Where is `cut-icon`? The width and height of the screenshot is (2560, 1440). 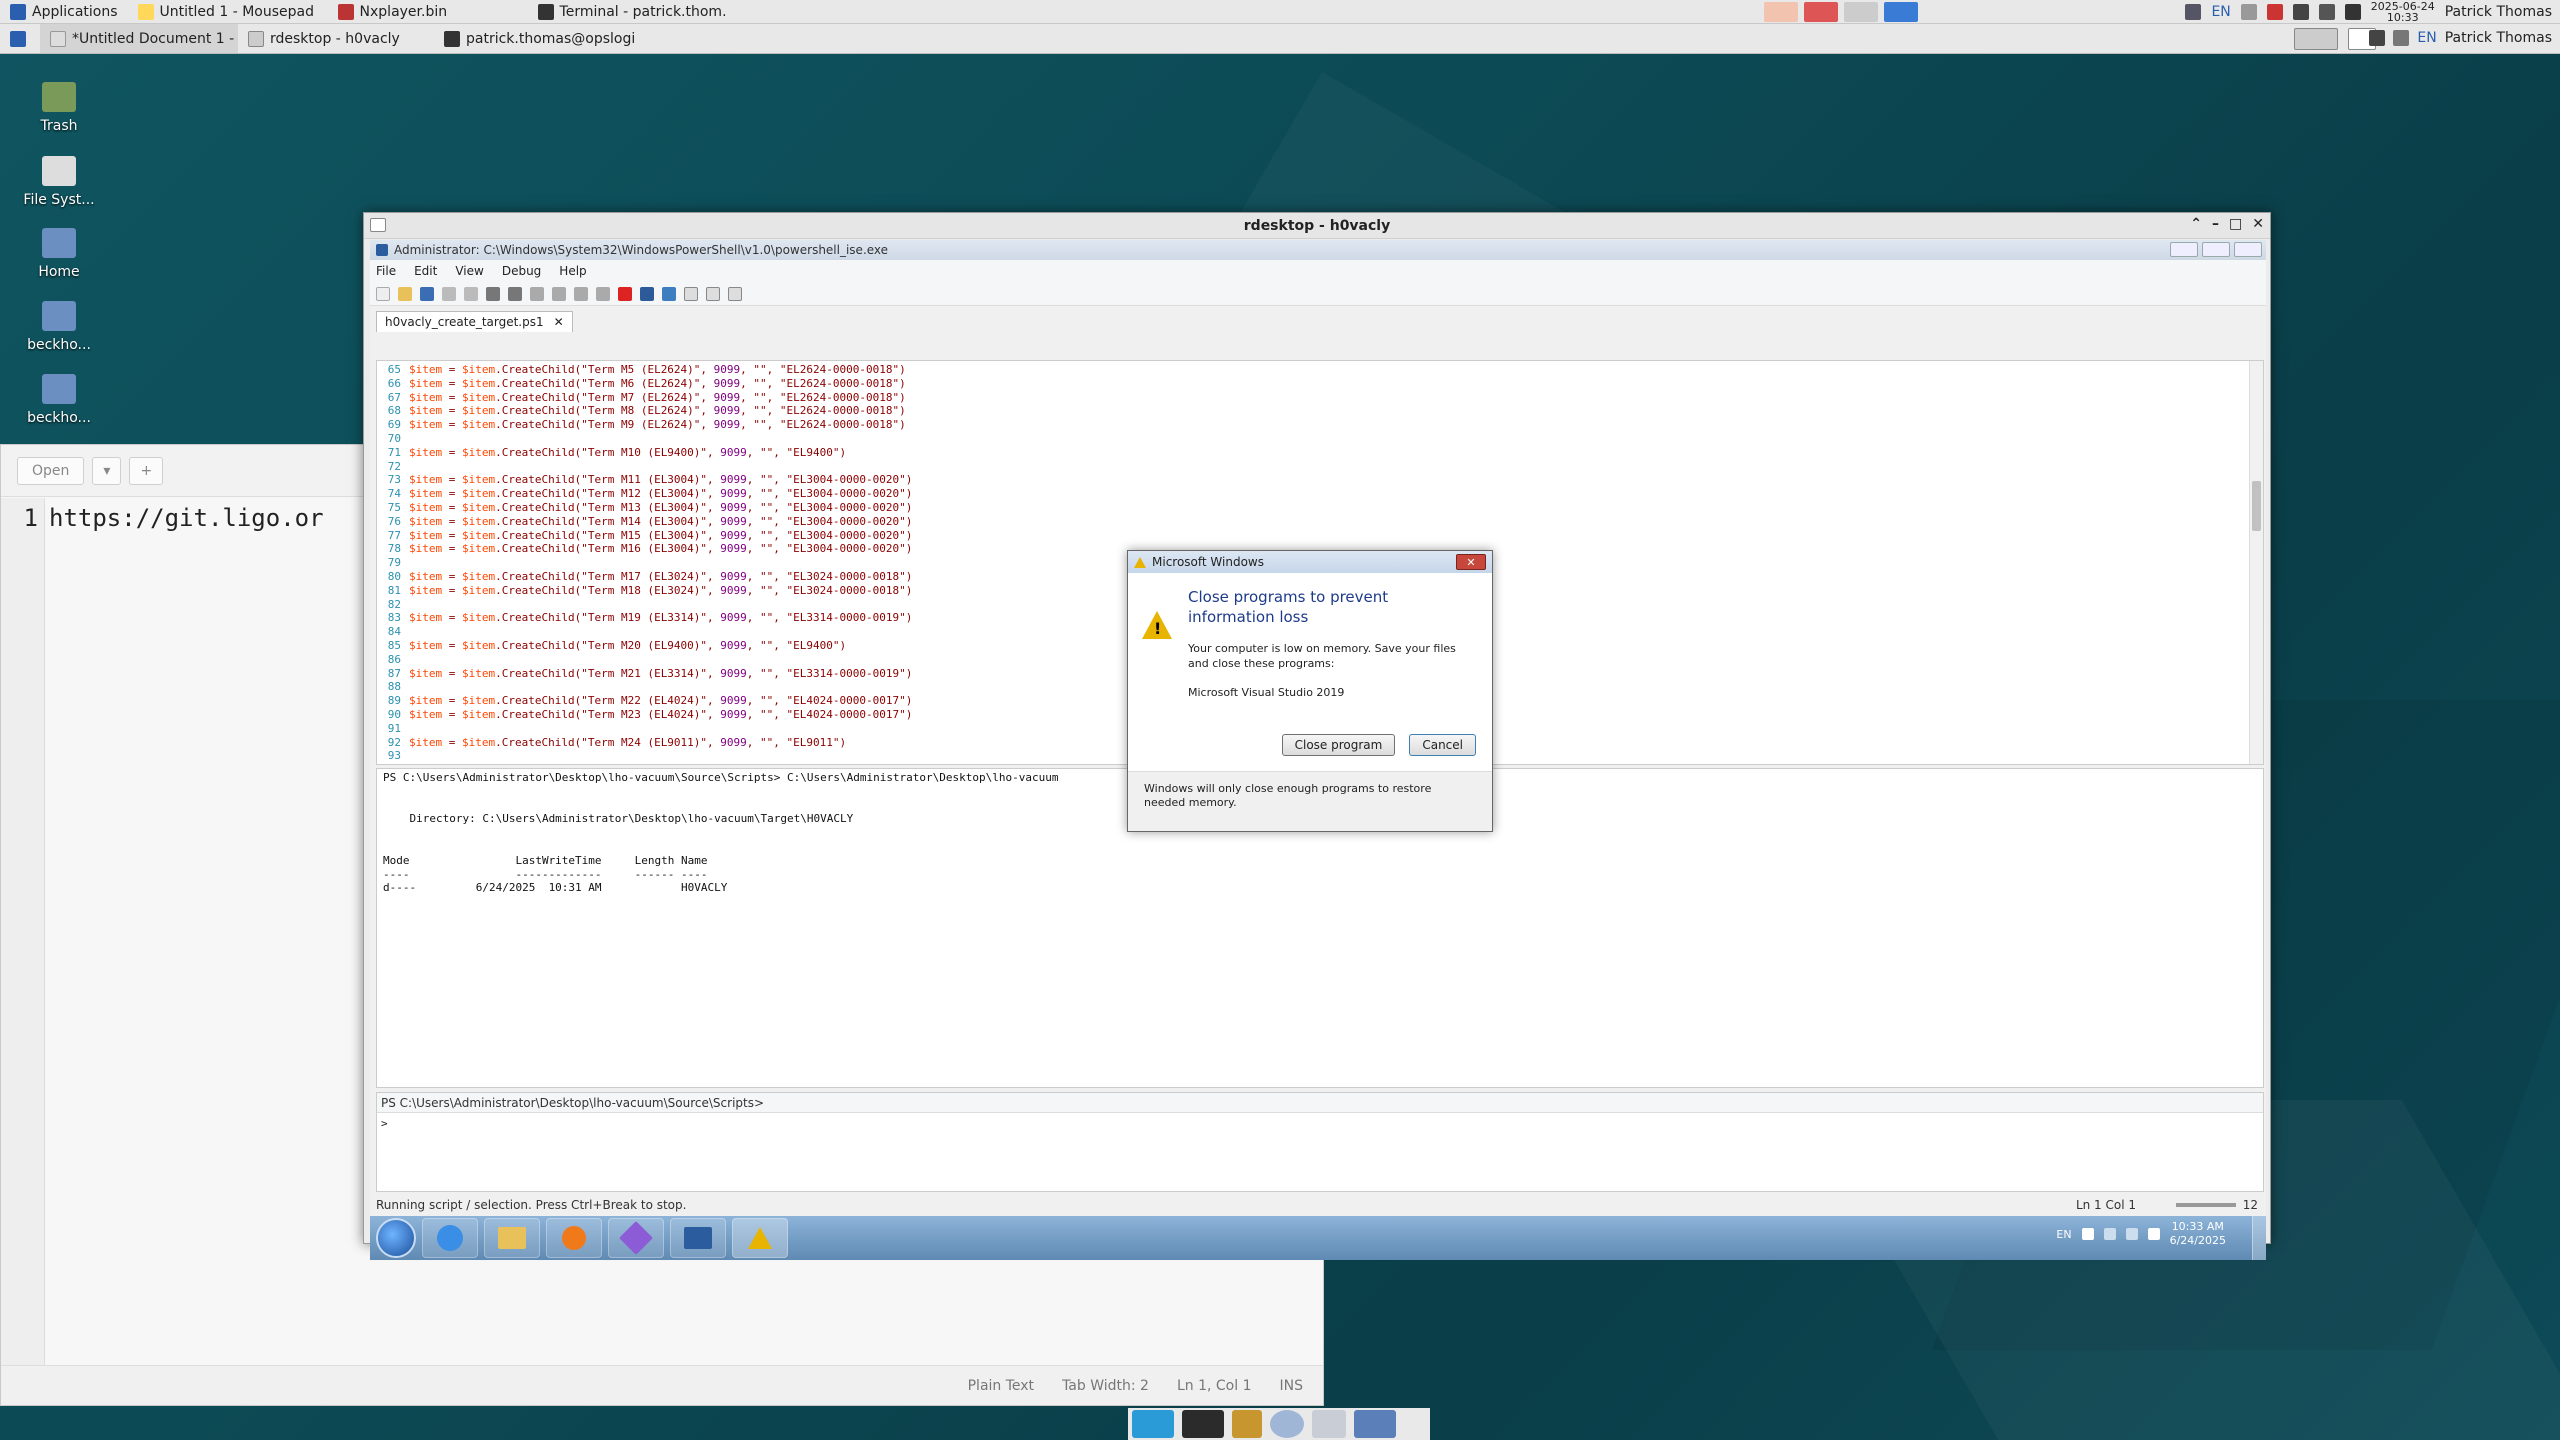 cut-icon is located at coordinates (449, 293).